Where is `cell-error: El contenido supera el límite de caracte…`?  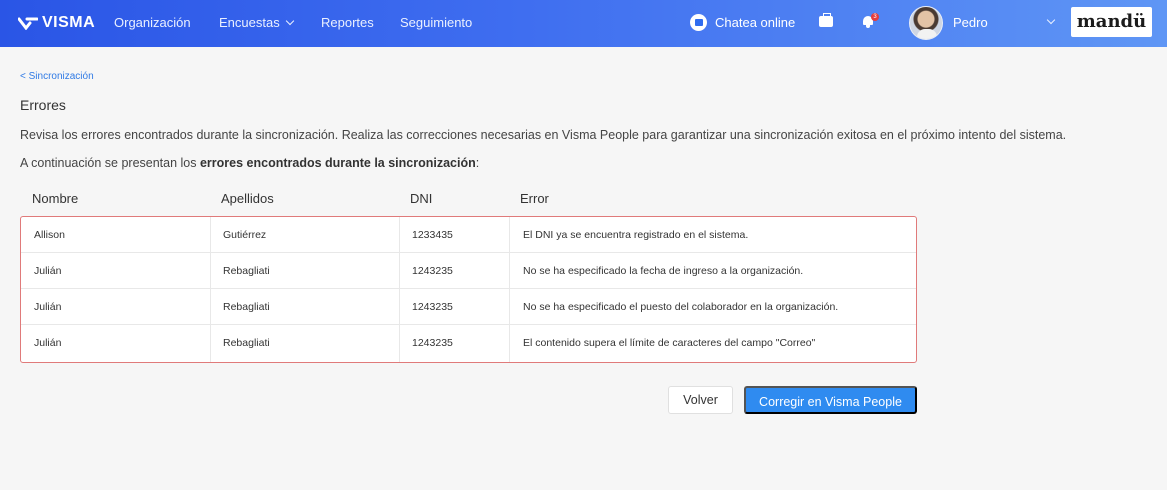
cell-error: El contenido supera el límite de caracte… is located at coordinates (669, 343).